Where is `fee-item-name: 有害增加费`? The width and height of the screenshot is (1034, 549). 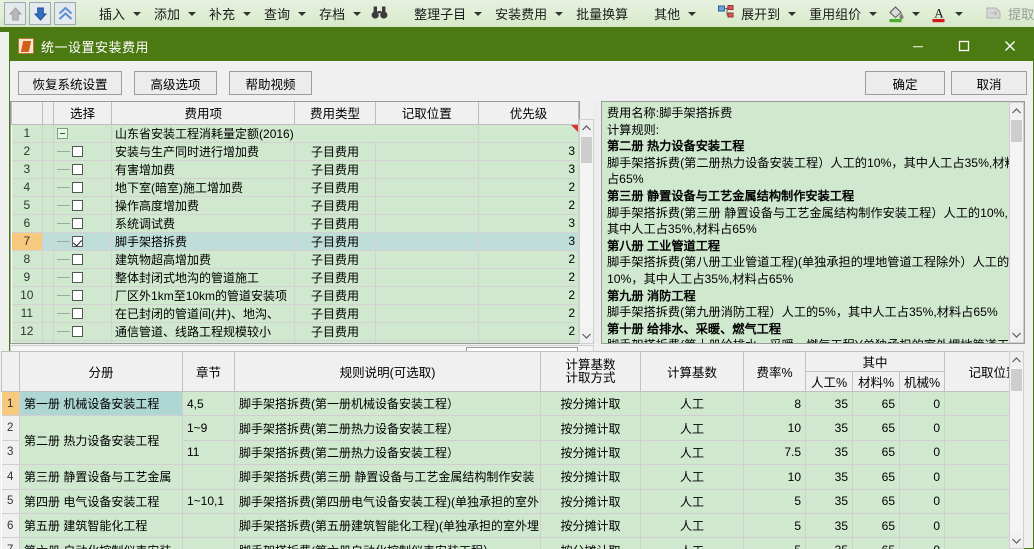
fee-item-name: 有害增加费 is located at coordinates (203, 169).